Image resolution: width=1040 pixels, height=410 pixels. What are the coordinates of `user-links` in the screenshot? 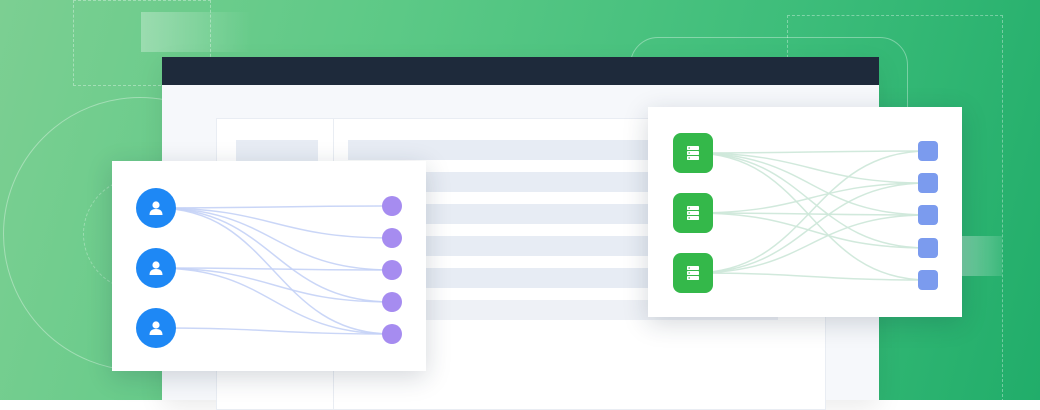 It's located at (274, 270).